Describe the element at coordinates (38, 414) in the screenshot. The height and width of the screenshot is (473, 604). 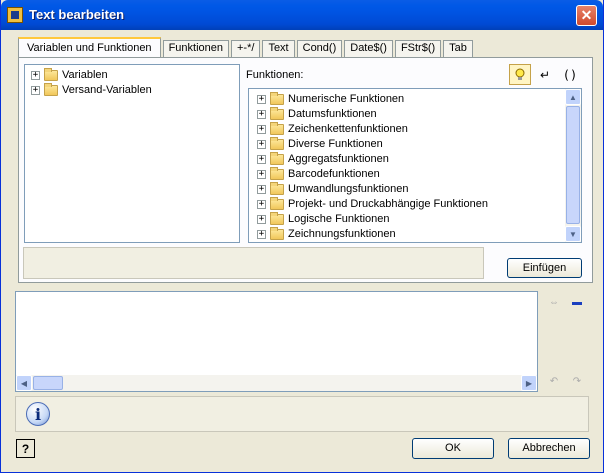
I see `info-icon: i` at that location.